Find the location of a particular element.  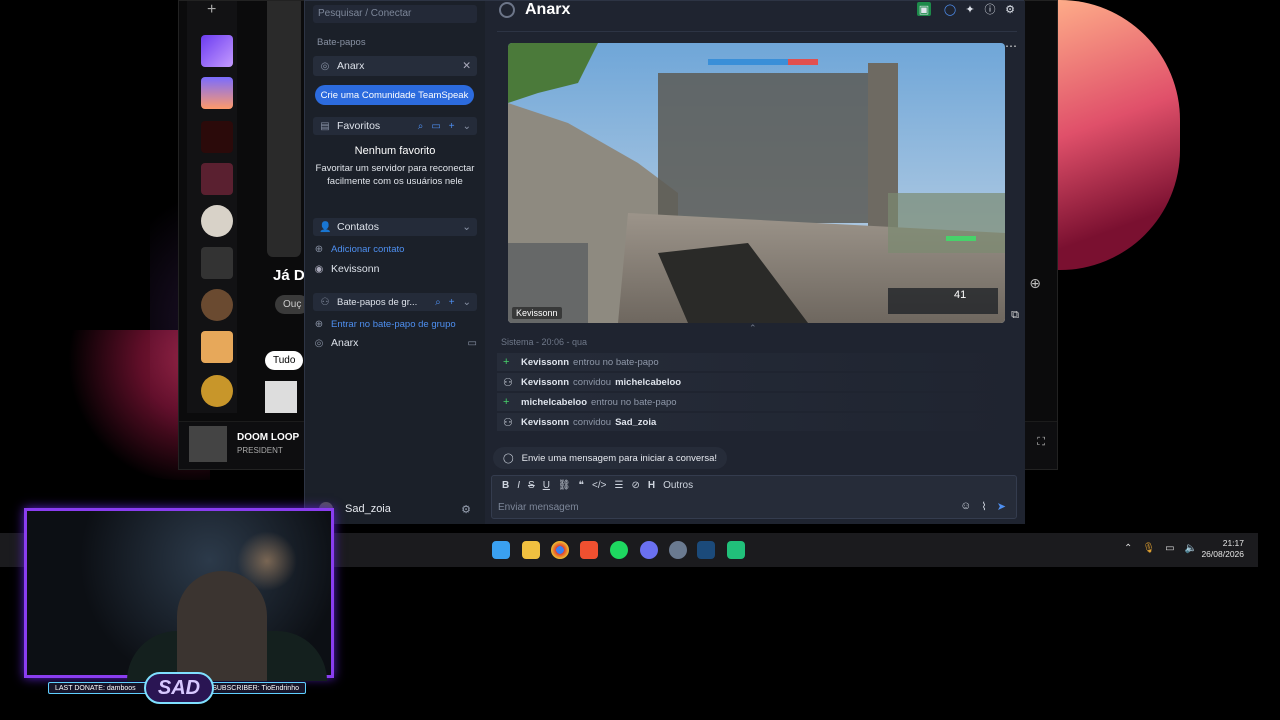

filter-chip: Tudo is located at coordinates (284, 360).